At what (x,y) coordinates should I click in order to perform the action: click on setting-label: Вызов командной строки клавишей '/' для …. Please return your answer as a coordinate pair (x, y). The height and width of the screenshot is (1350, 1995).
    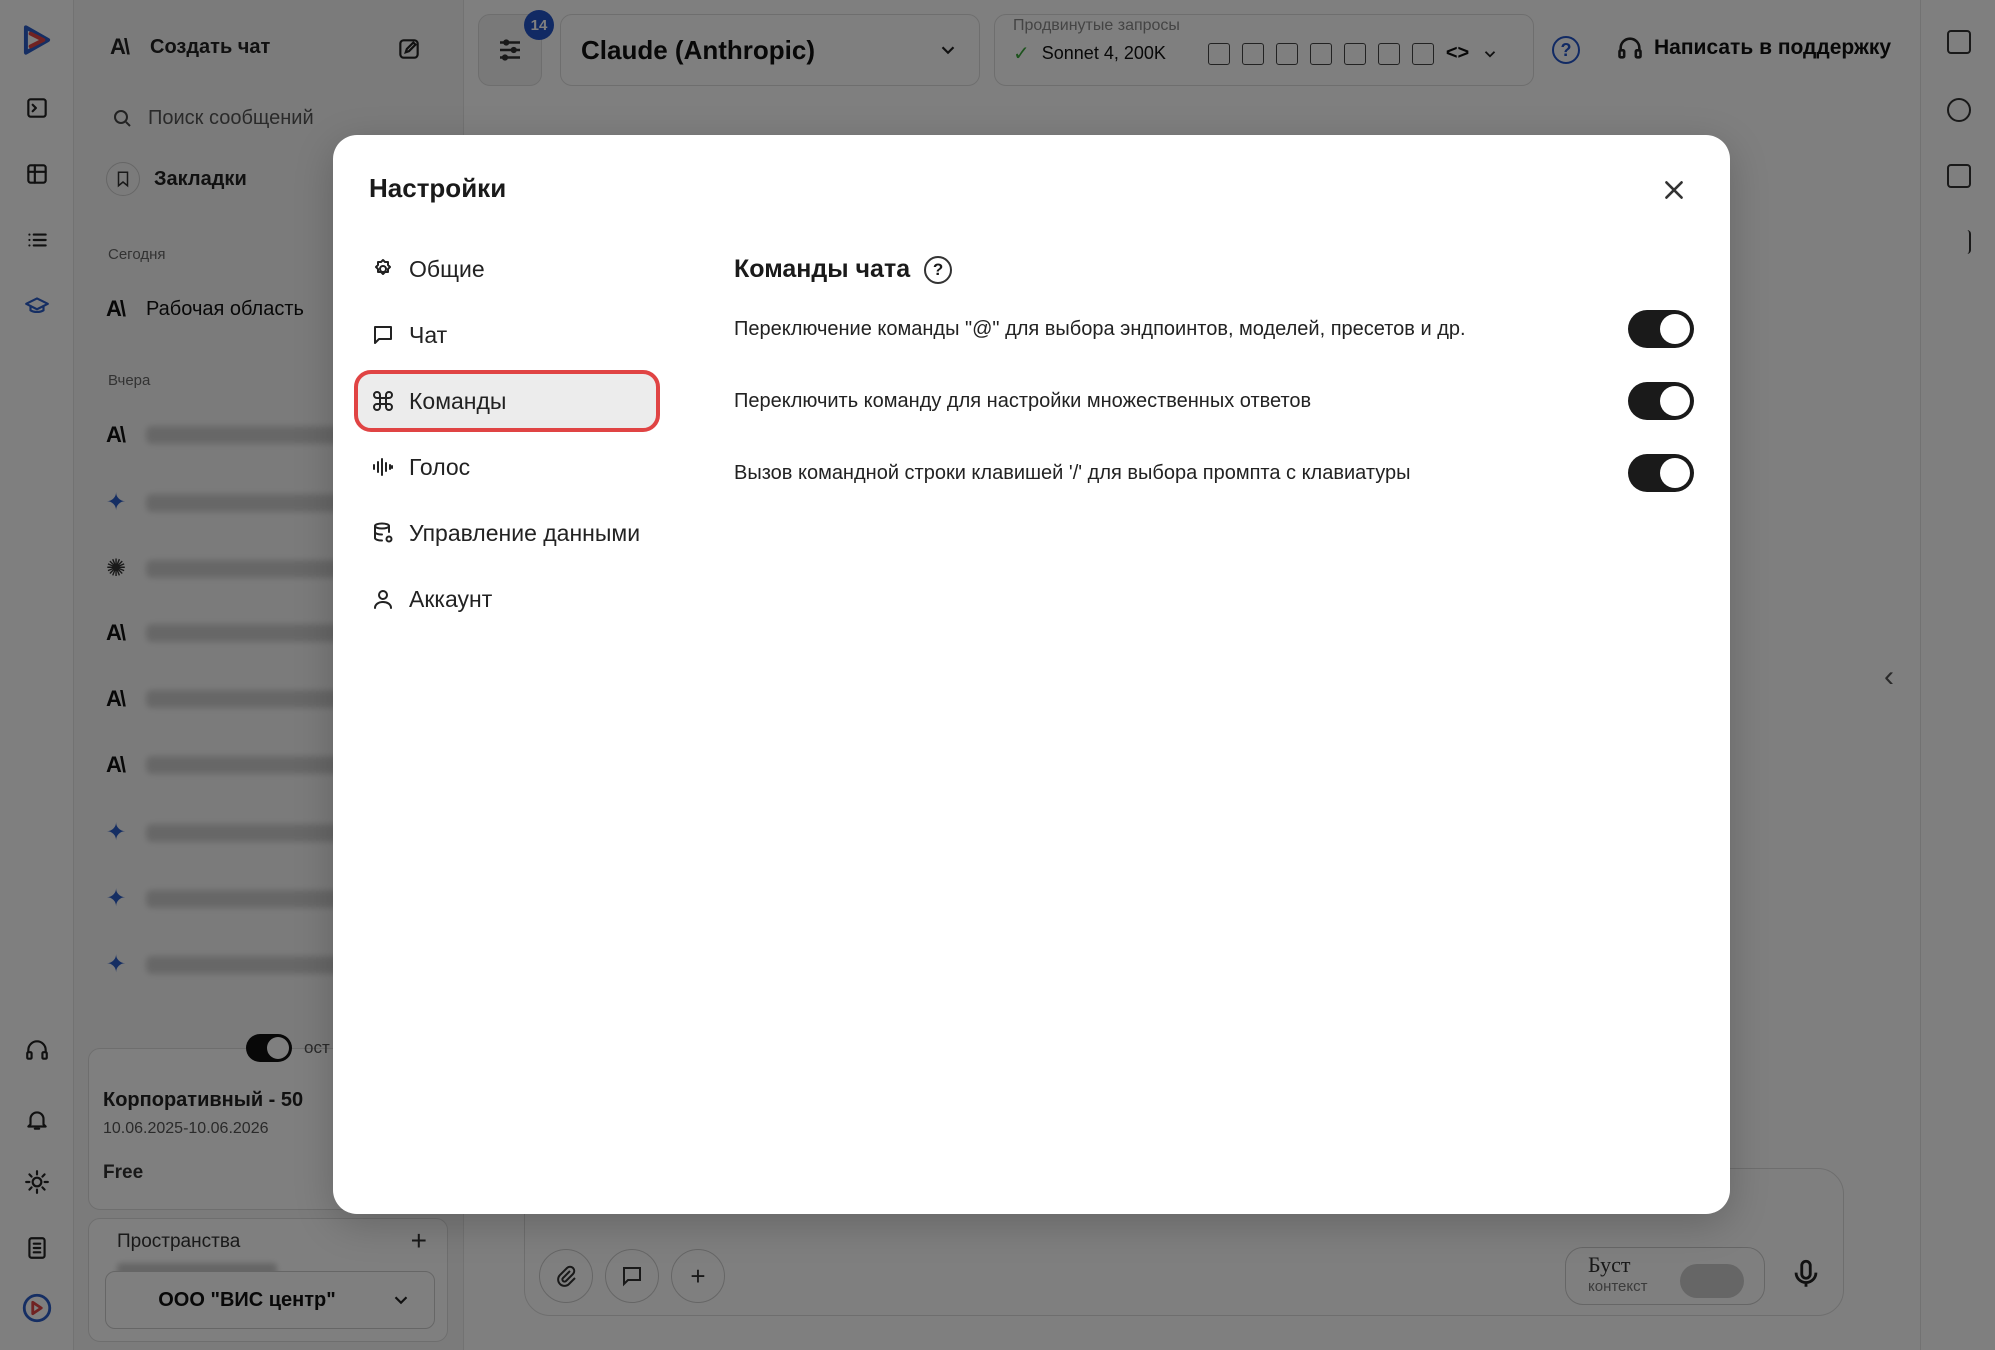
    Looking at the image, I should click on (1072, 472).